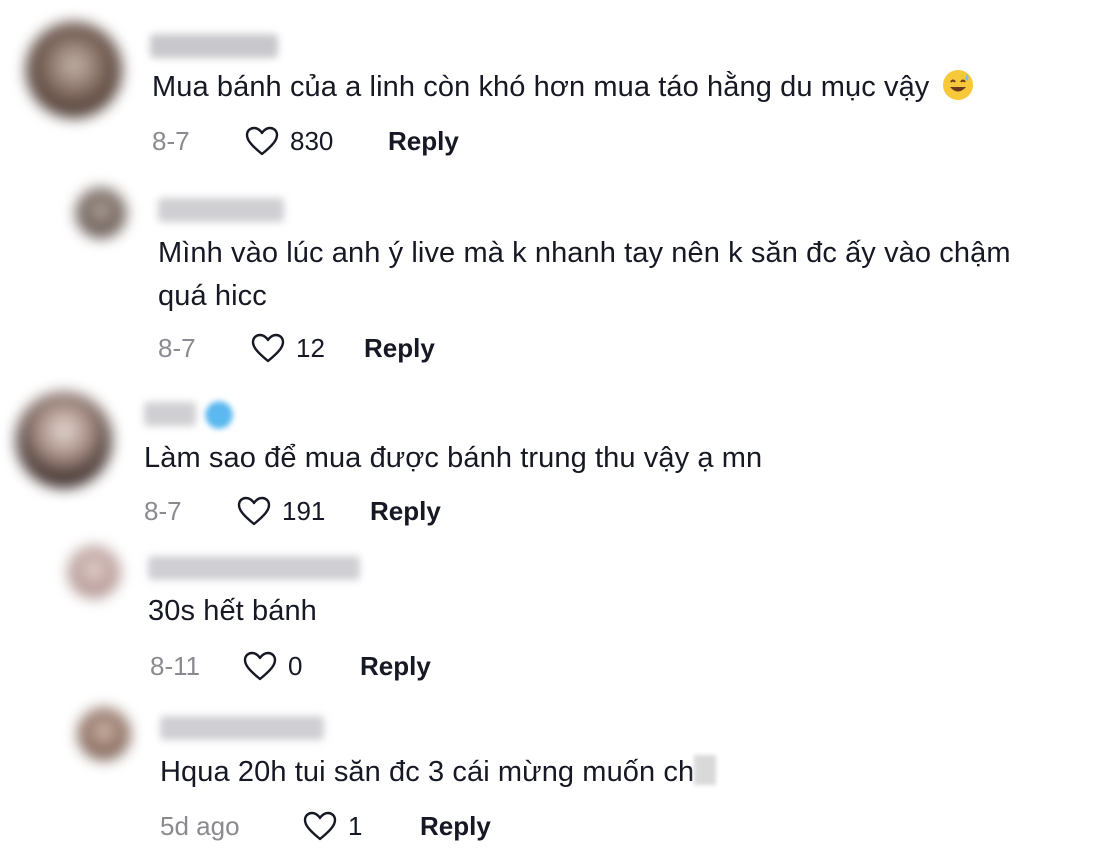 Image resolution: width=1120 pixels, height=867 pixels. I want to click on like-count: 191, so click(304, 510).